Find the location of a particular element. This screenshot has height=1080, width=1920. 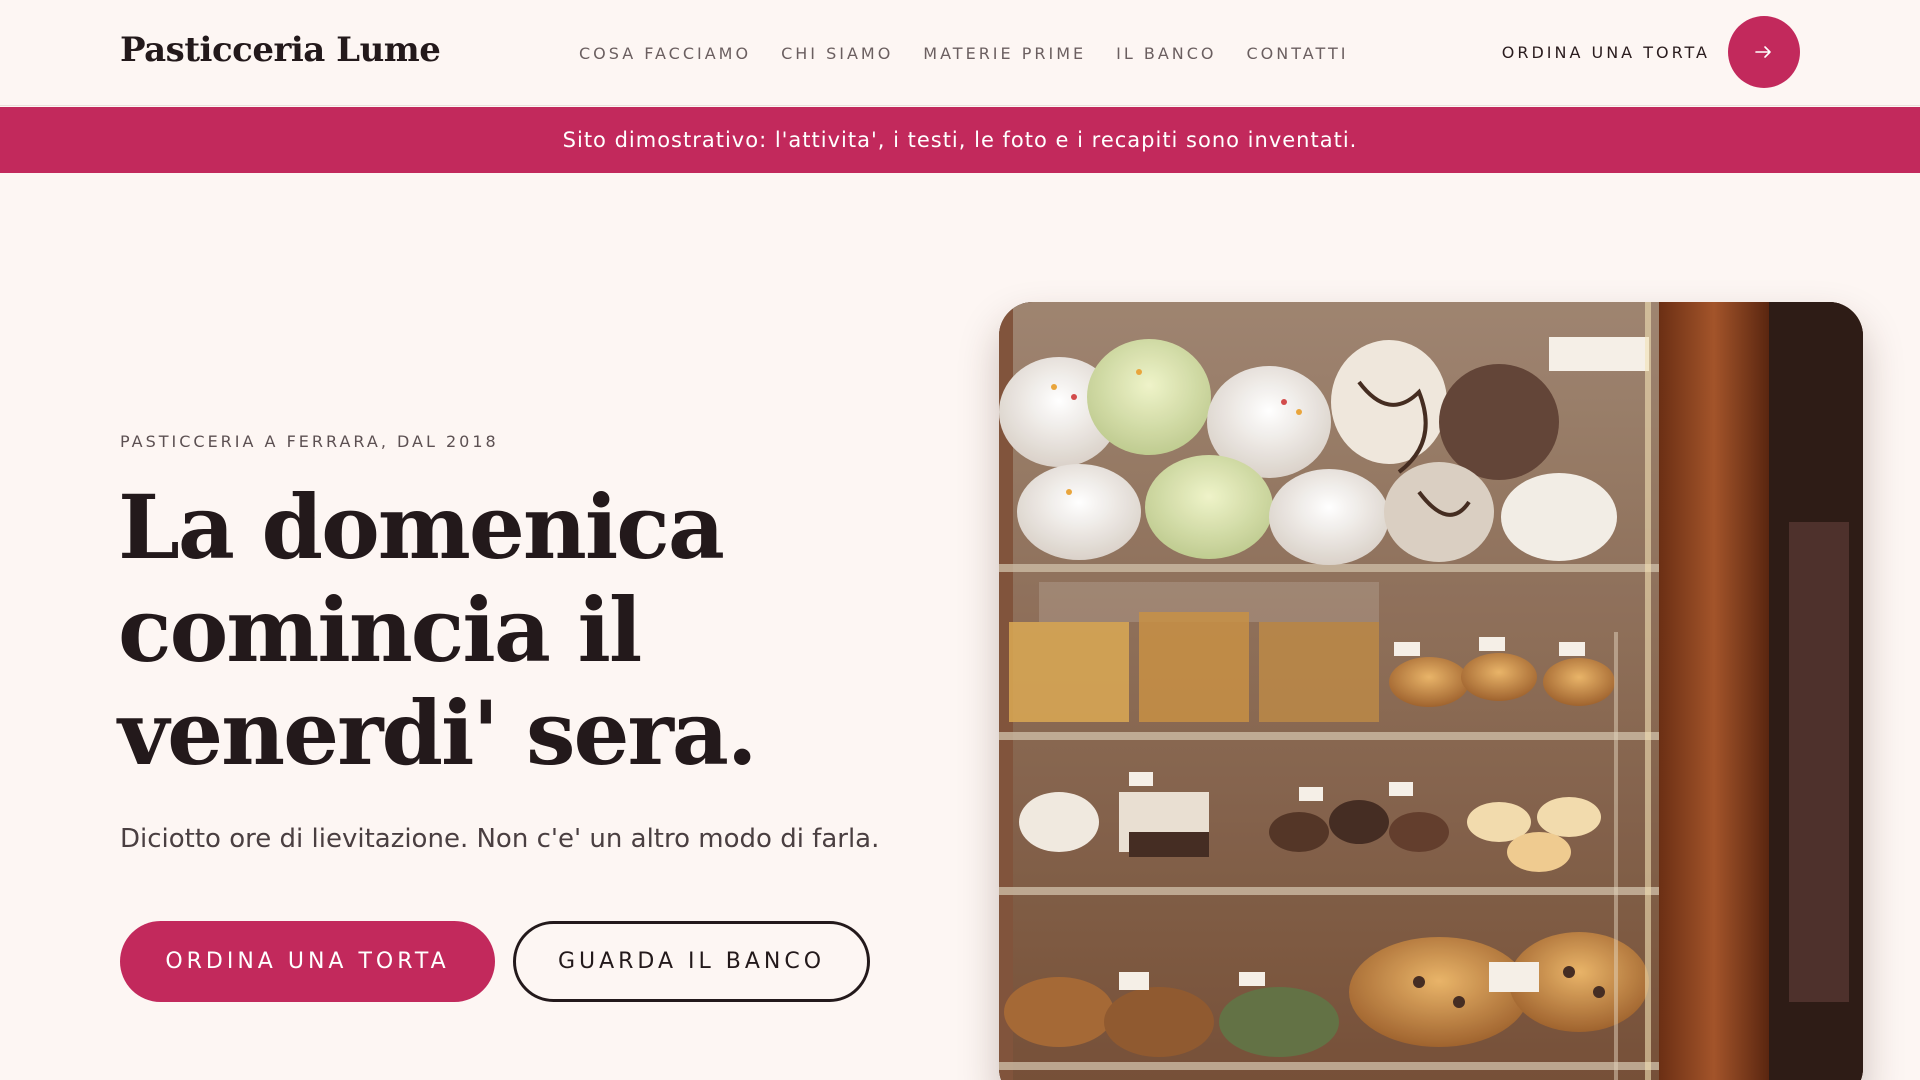

hero-eyebrow: PASTICCERIA A FERRARA, DAL 2018 is located at coordinates (309, 441).